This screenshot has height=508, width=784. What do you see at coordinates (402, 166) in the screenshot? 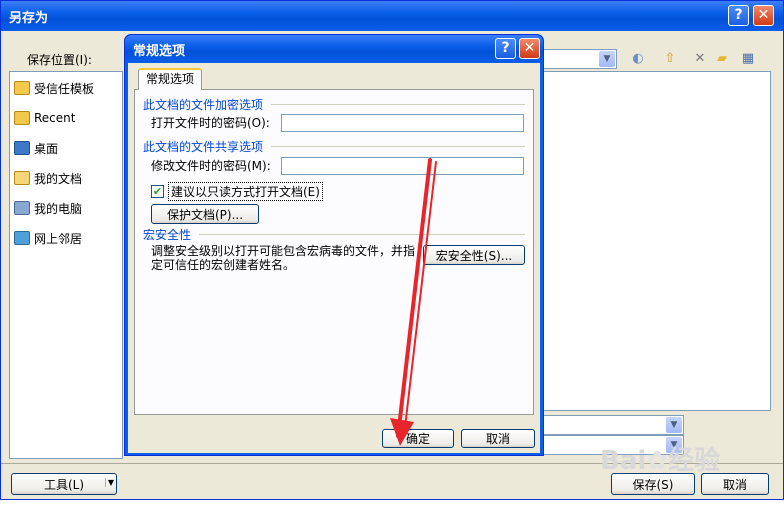
I see `modify-password-field` at bounding box center [402, 166].